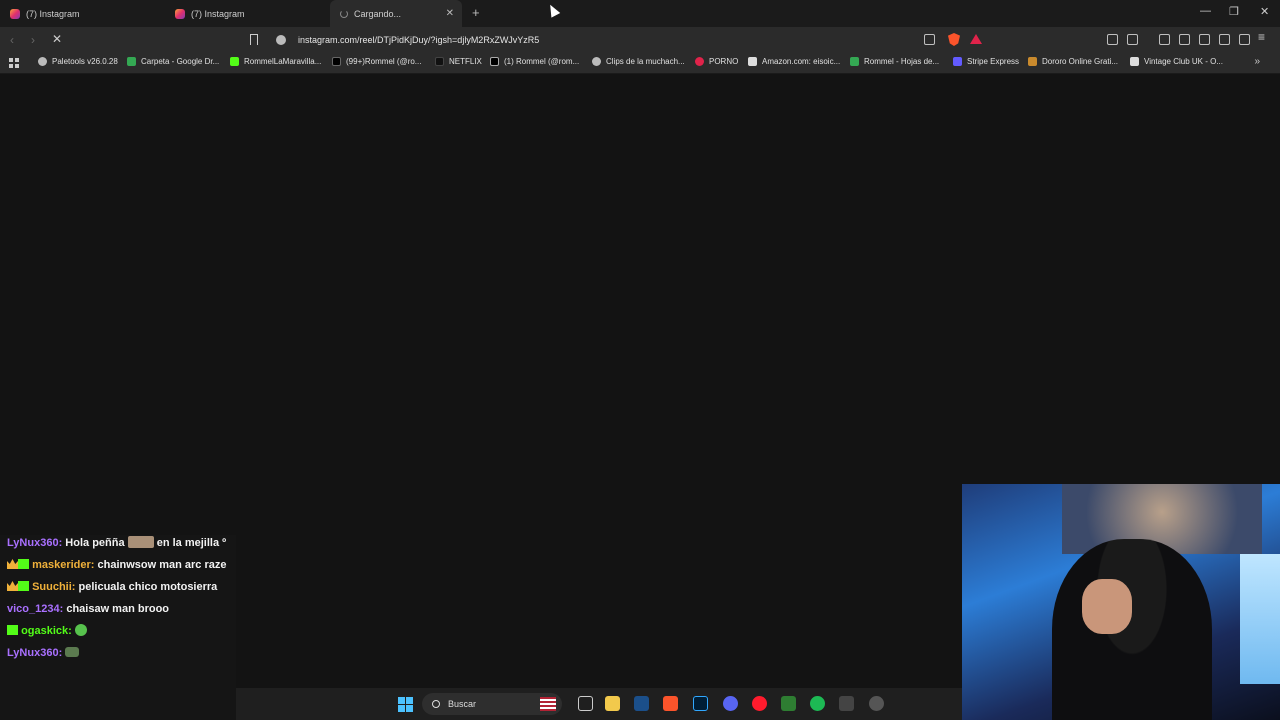 The height and width of the screenshot is (720, 1280). I want to click on spotify-icon, so click(817, 703).